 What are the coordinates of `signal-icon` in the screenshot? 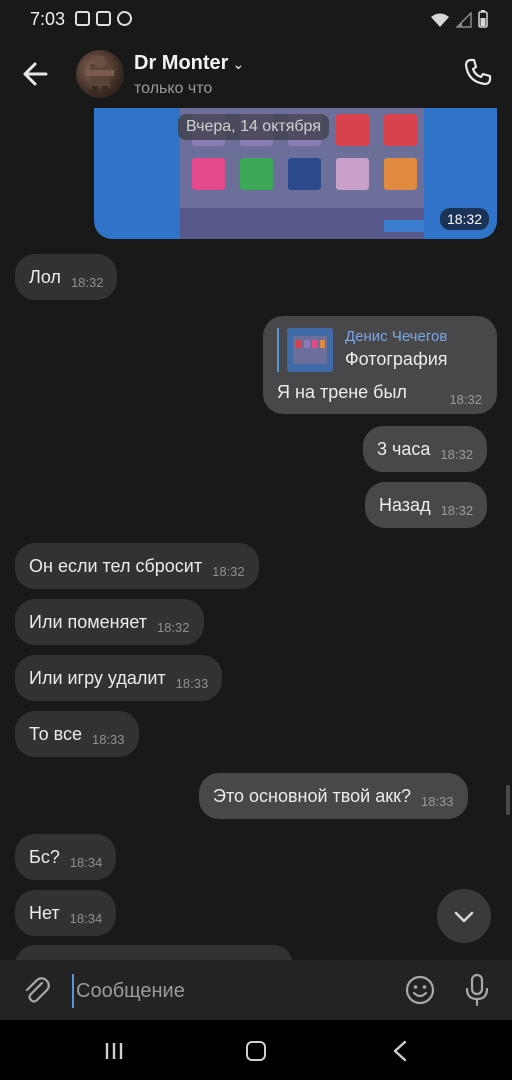 It's located at (464, 20).